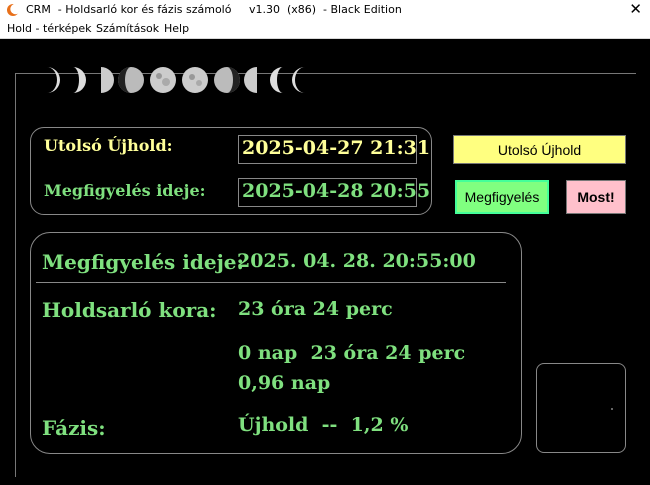  What do you see at coordinates (284, 383) in the screenshot?
I see `crescent-age-days: 0,96 nap` at bounding box center [284, 383].